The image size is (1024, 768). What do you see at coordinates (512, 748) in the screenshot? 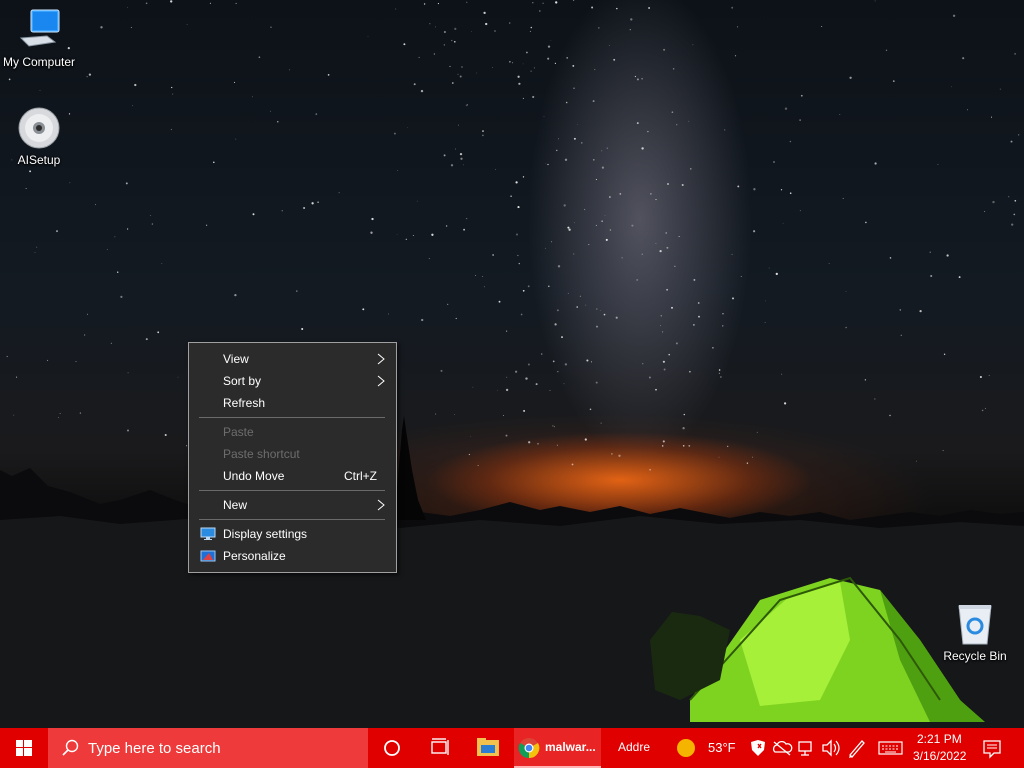
I see `taskbar: Type here to search malwar... Addre 53°F` at bounding box center [512, 748].